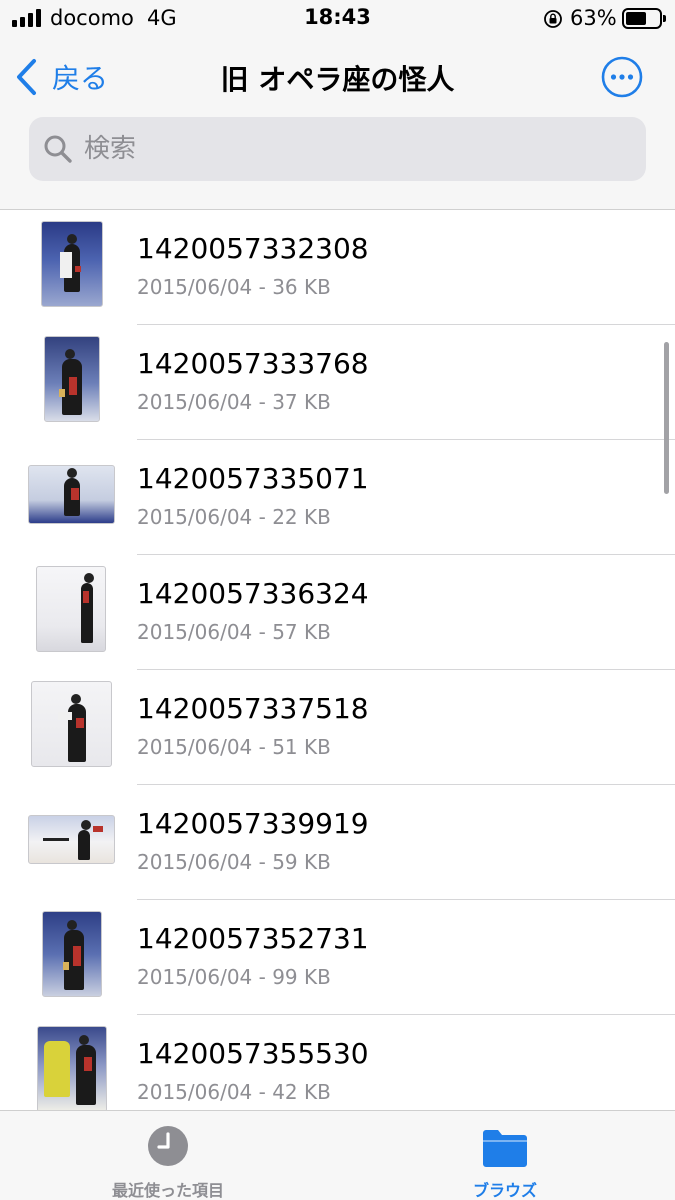 This screenshot has width=675, height=1200. I want to click on file-meta: 2015/06/04 - 37 KB, so click(234, 402).